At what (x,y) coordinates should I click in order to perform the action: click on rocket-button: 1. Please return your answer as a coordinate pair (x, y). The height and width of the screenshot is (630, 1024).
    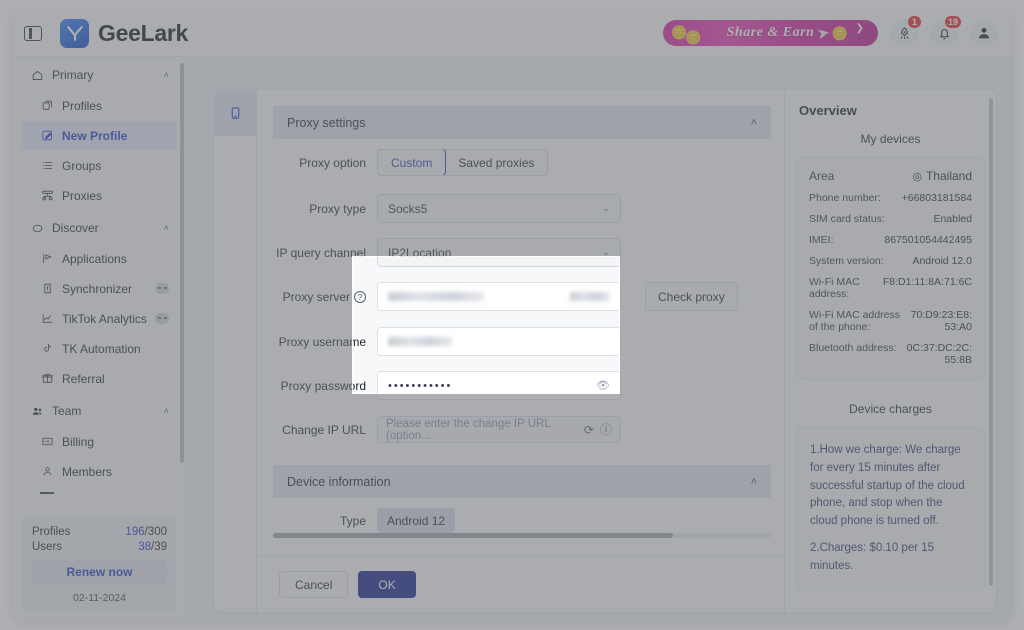
    Looking at the image, I should click on (906, 31).